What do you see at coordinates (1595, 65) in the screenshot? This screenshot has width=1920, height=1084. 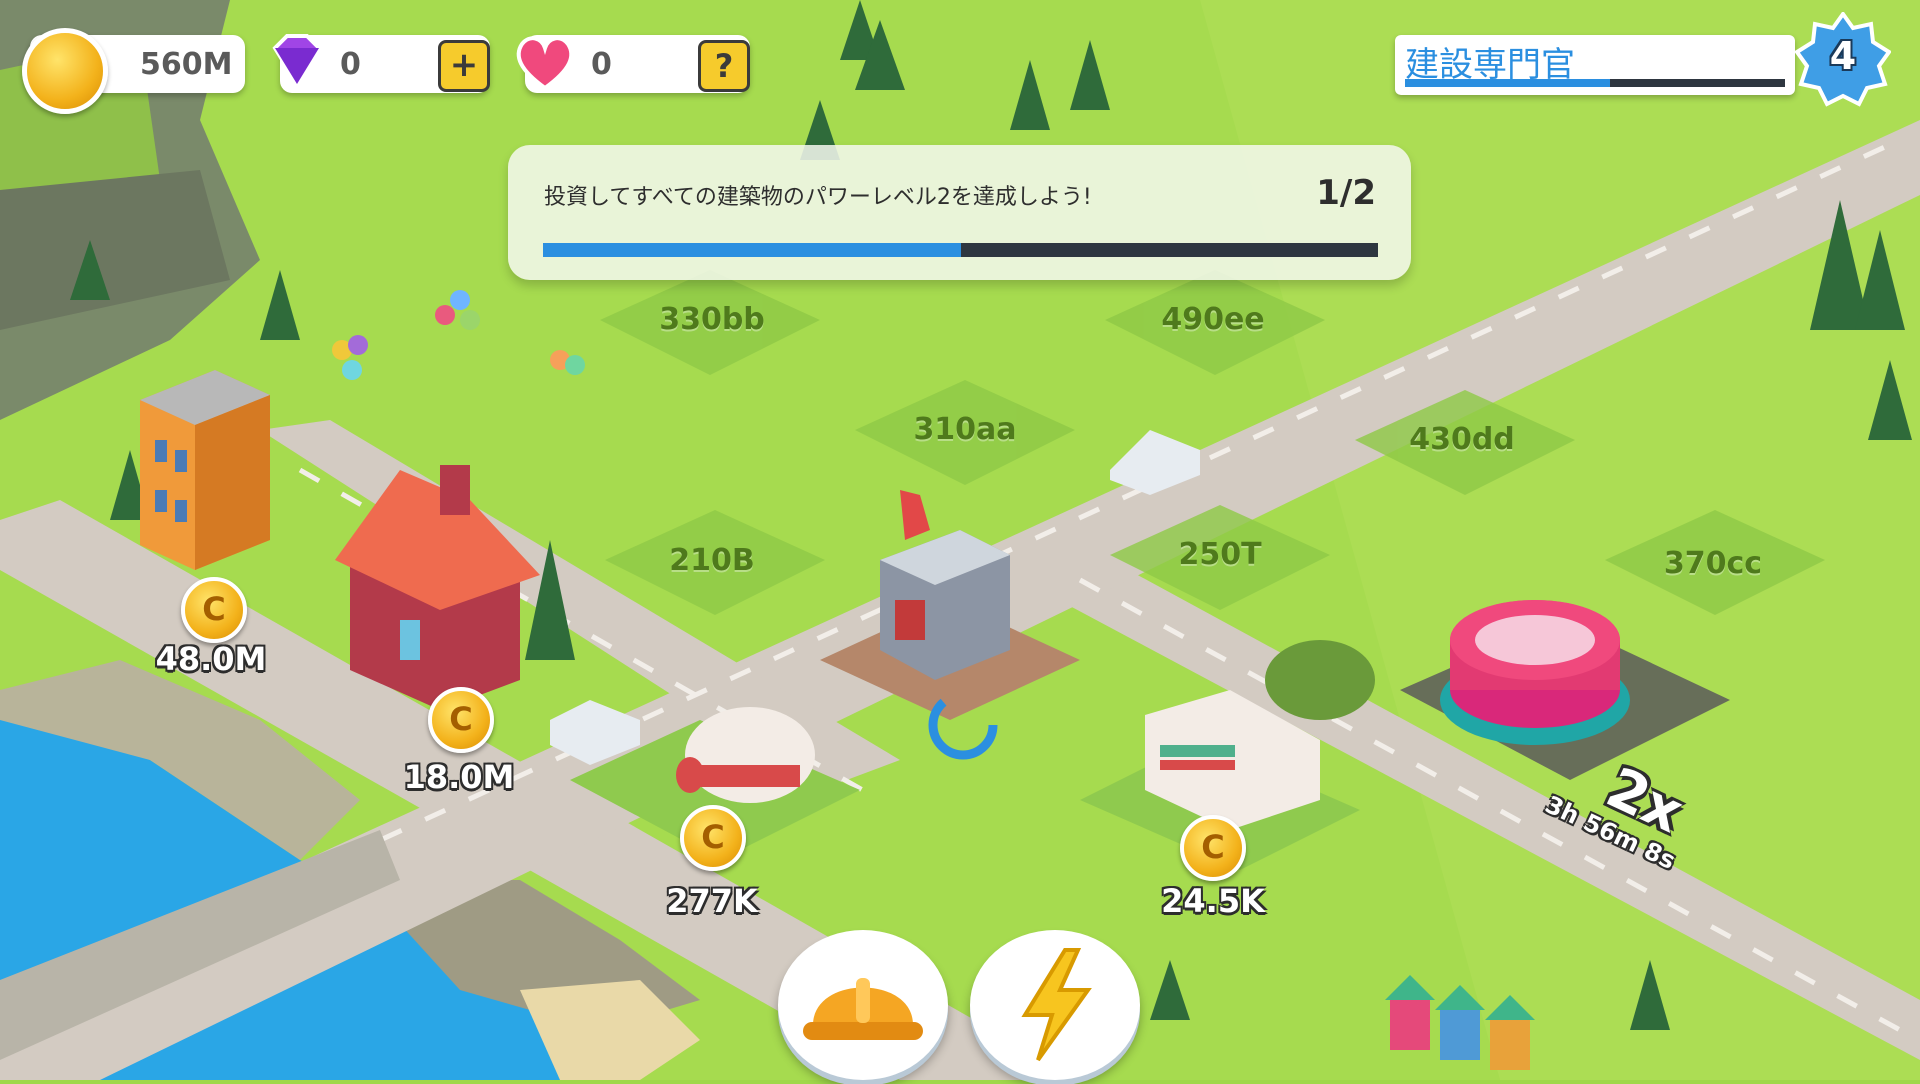 I see `level-panel: 建設専門官` at bounding box center [1595, 65].